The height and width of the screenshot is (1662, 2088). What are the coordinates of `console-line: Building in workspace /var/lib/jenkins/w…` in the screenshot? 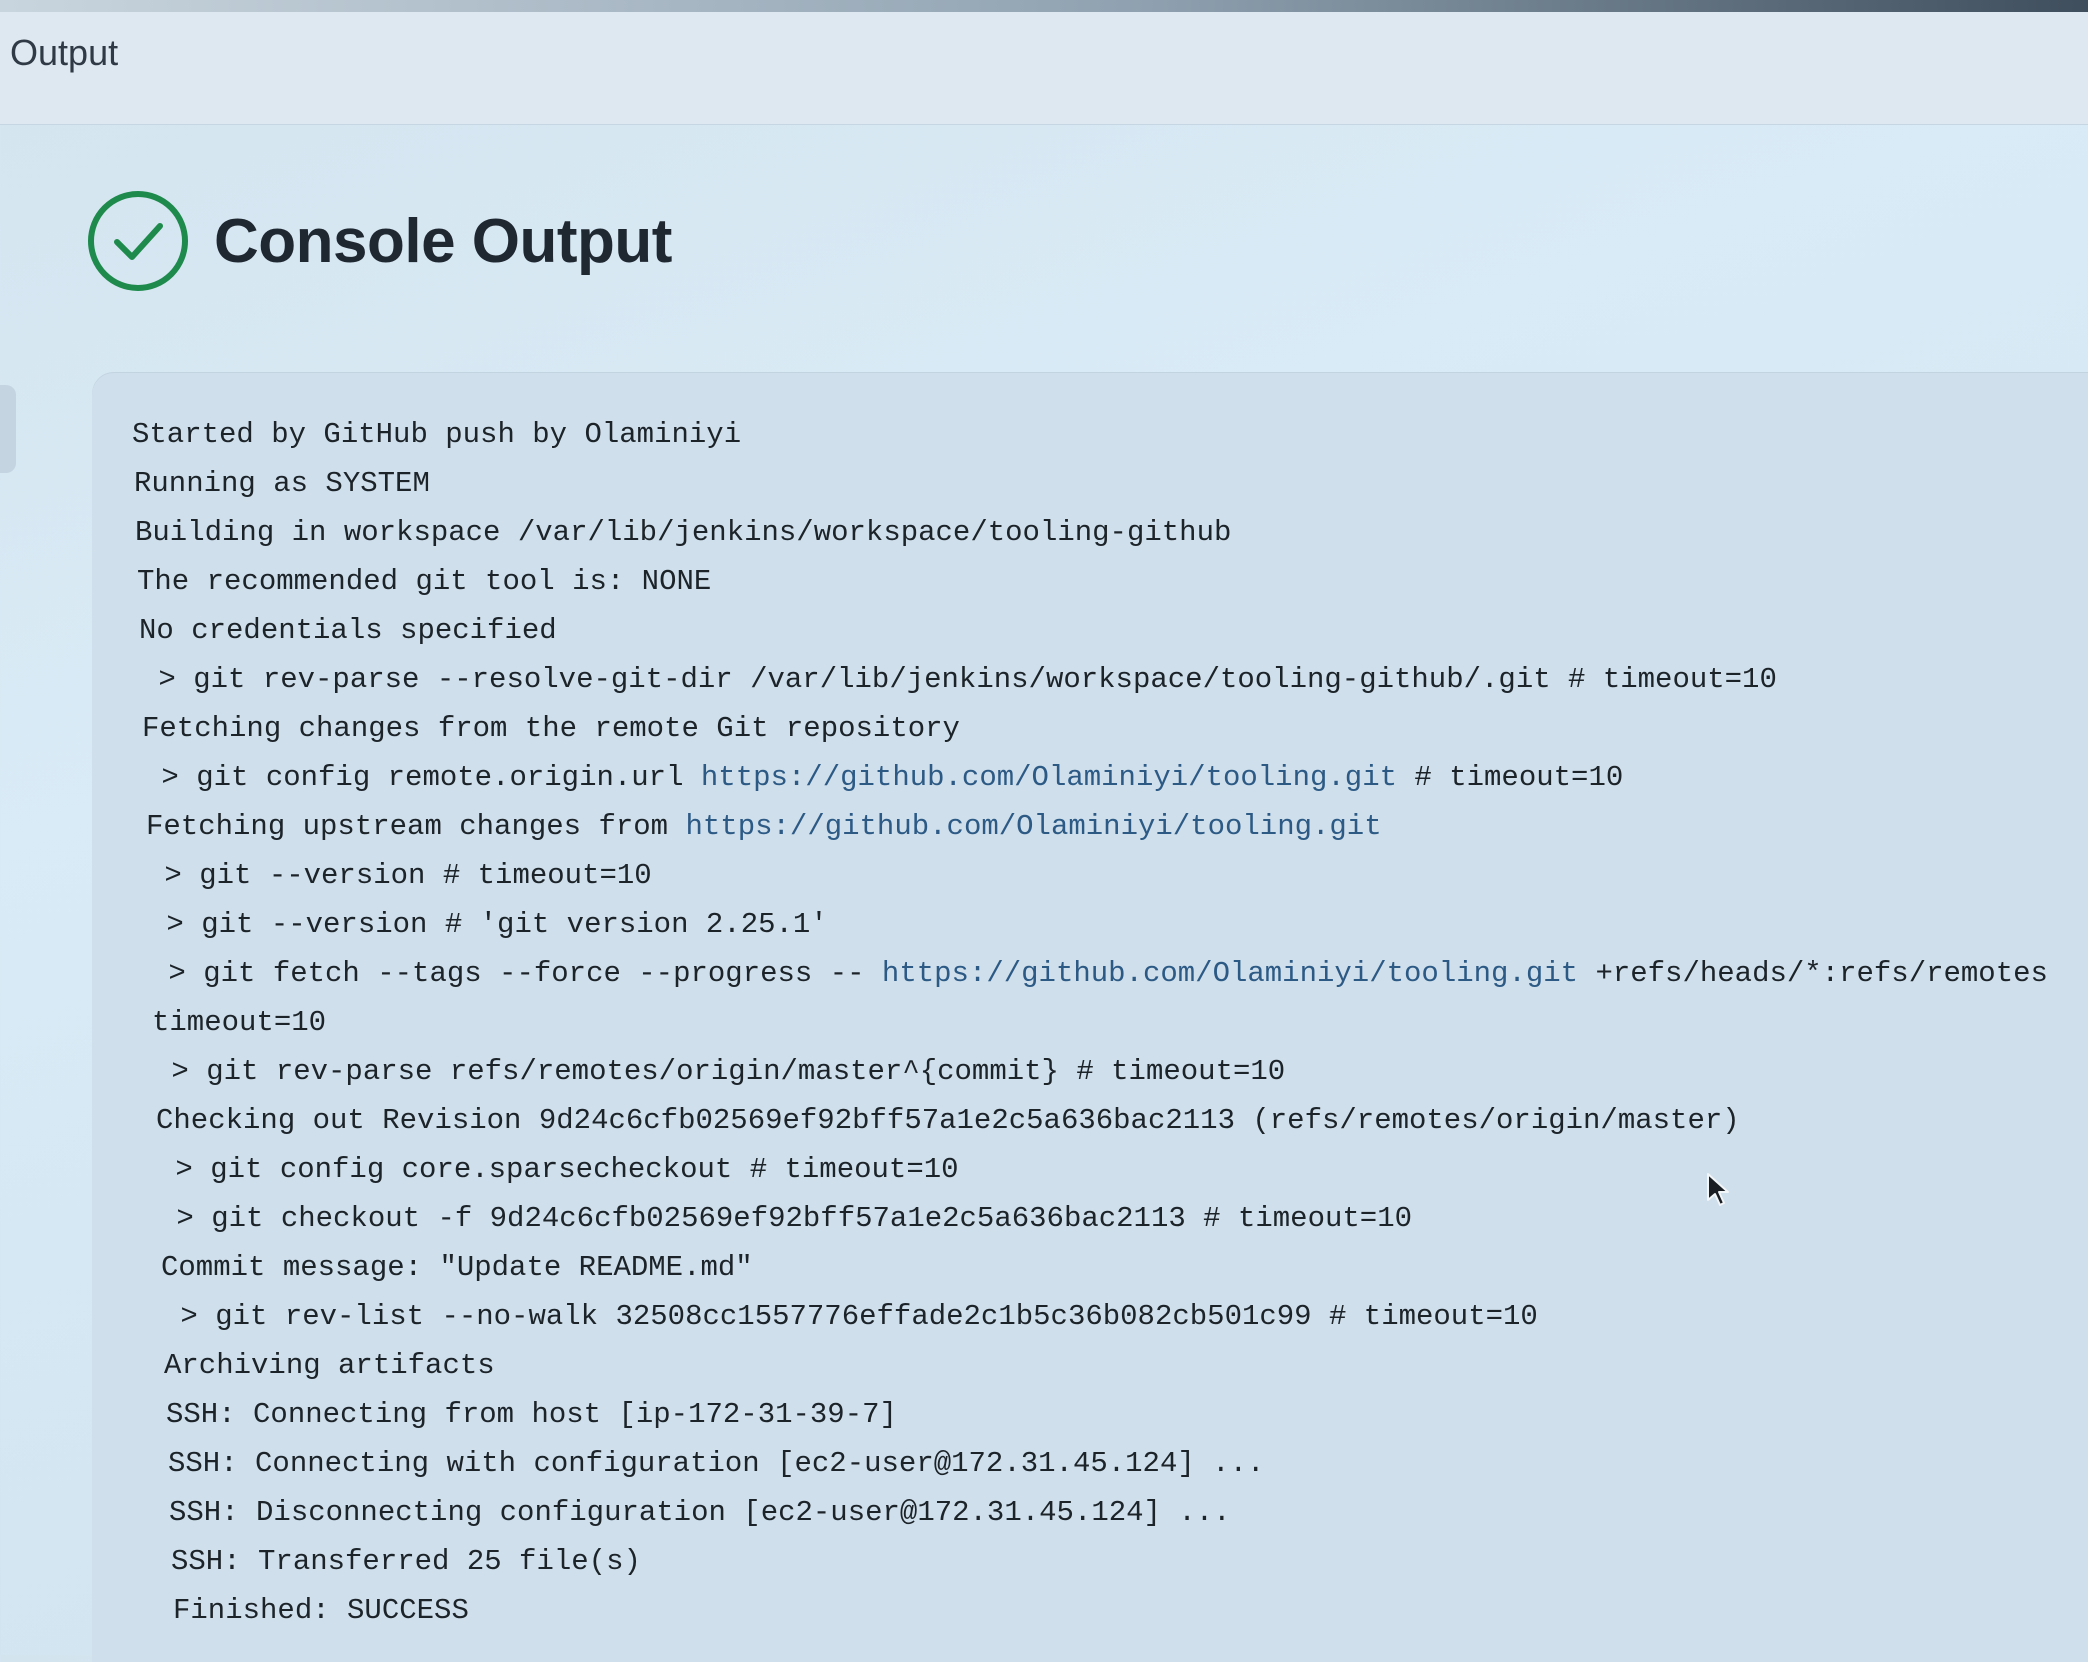 It's located at (1107, 532).